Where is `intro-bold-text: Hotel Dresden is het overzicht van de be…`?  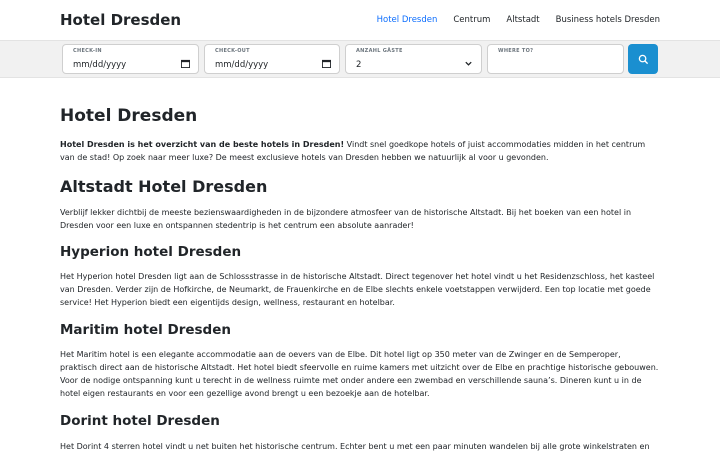 intro-bold-text: Hotel Dresden is het overzicht van de be… is located at coordinates (202, 144).